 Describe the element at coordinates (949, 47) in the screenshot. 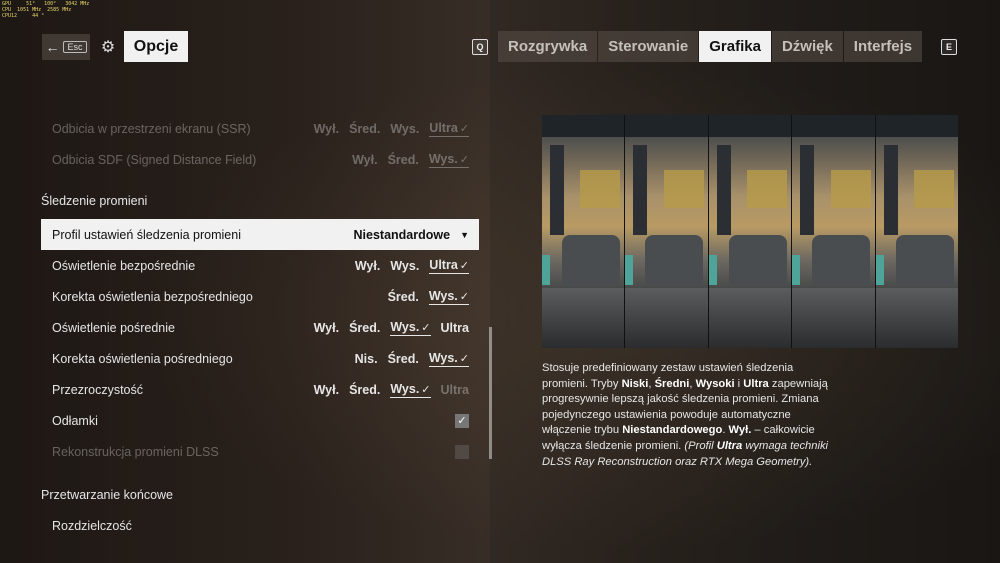

I see `tab-next-key-hint: E` at that location.